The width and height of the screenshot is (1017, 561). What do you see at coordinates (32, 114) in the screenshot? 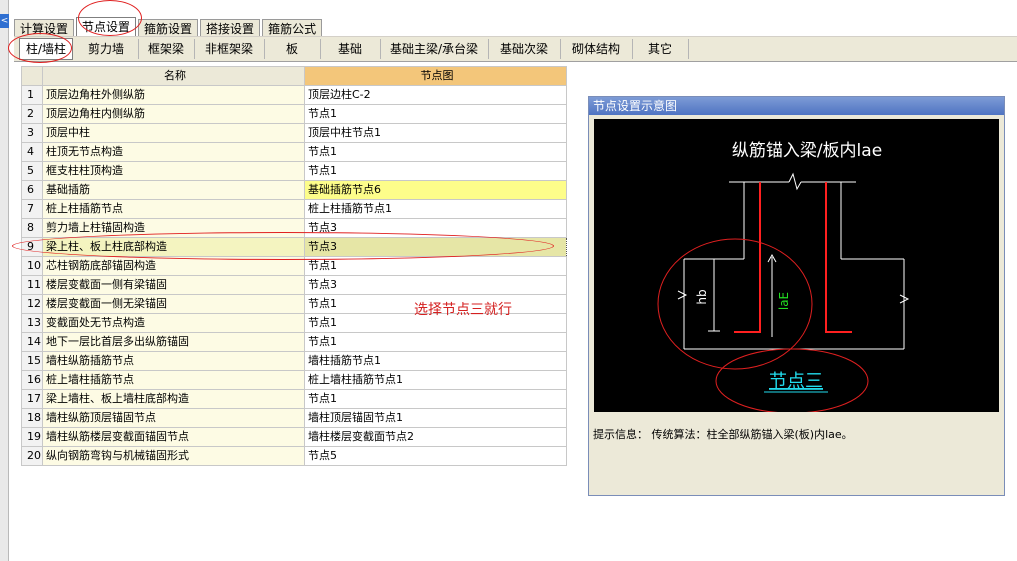
I see `row-number: 2` at bounding box center [32, 114].